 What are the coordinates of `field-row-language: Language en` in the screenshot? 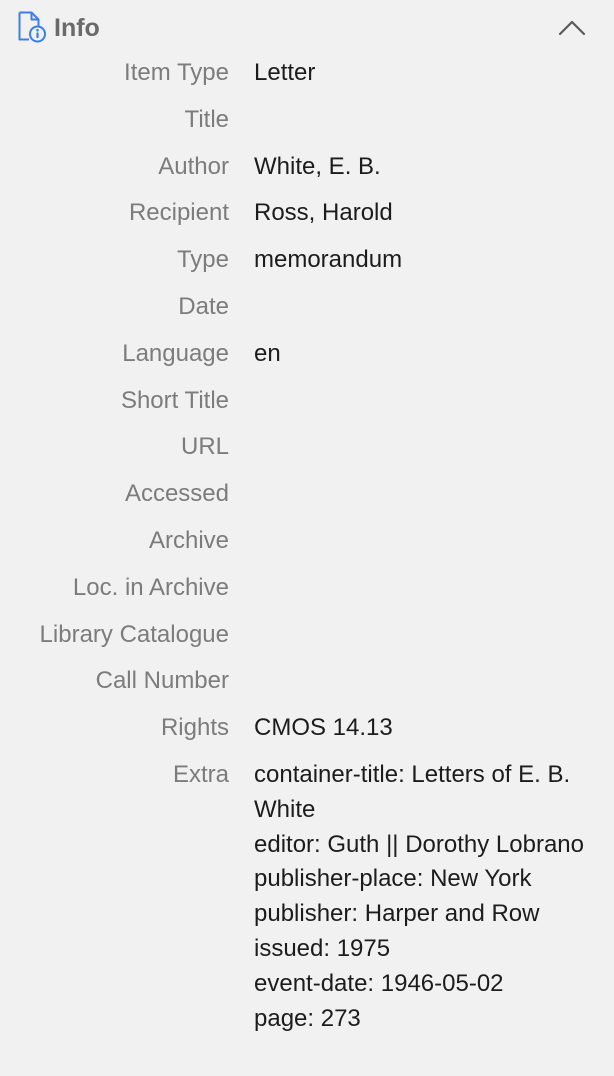 It's located at (307, 358).